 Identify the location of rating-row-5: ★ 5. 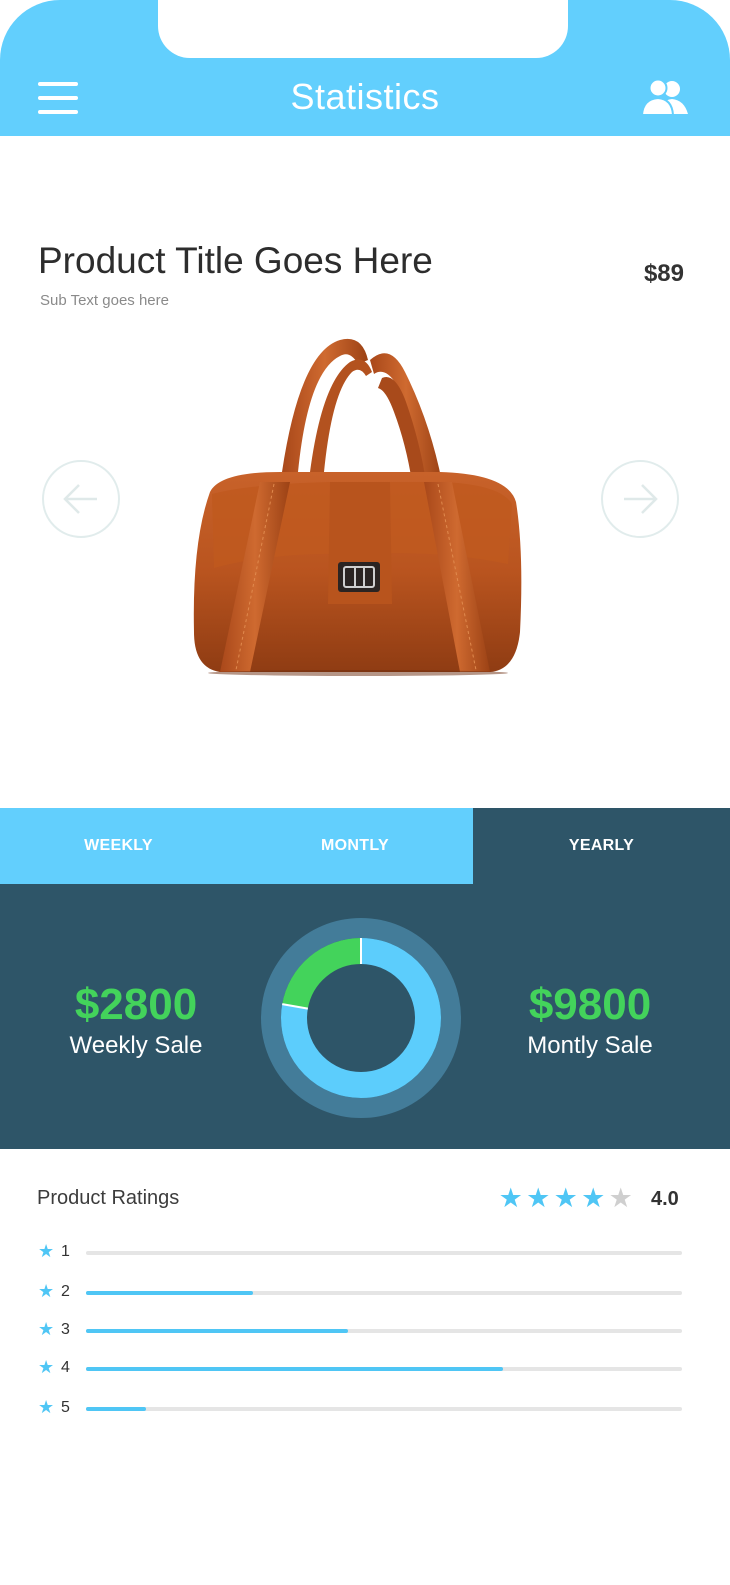
(363, 1408).